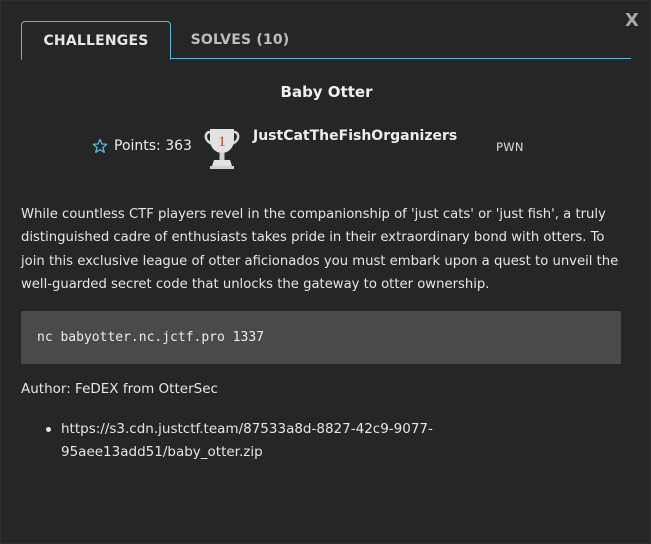 The width and height of the screenshot is (651, 544). What do you see at coordinates (355, 136) in the screenshot?
I see `first-blood-team: JustCatTheFishOrganizers` at bounding box center [355, 136].